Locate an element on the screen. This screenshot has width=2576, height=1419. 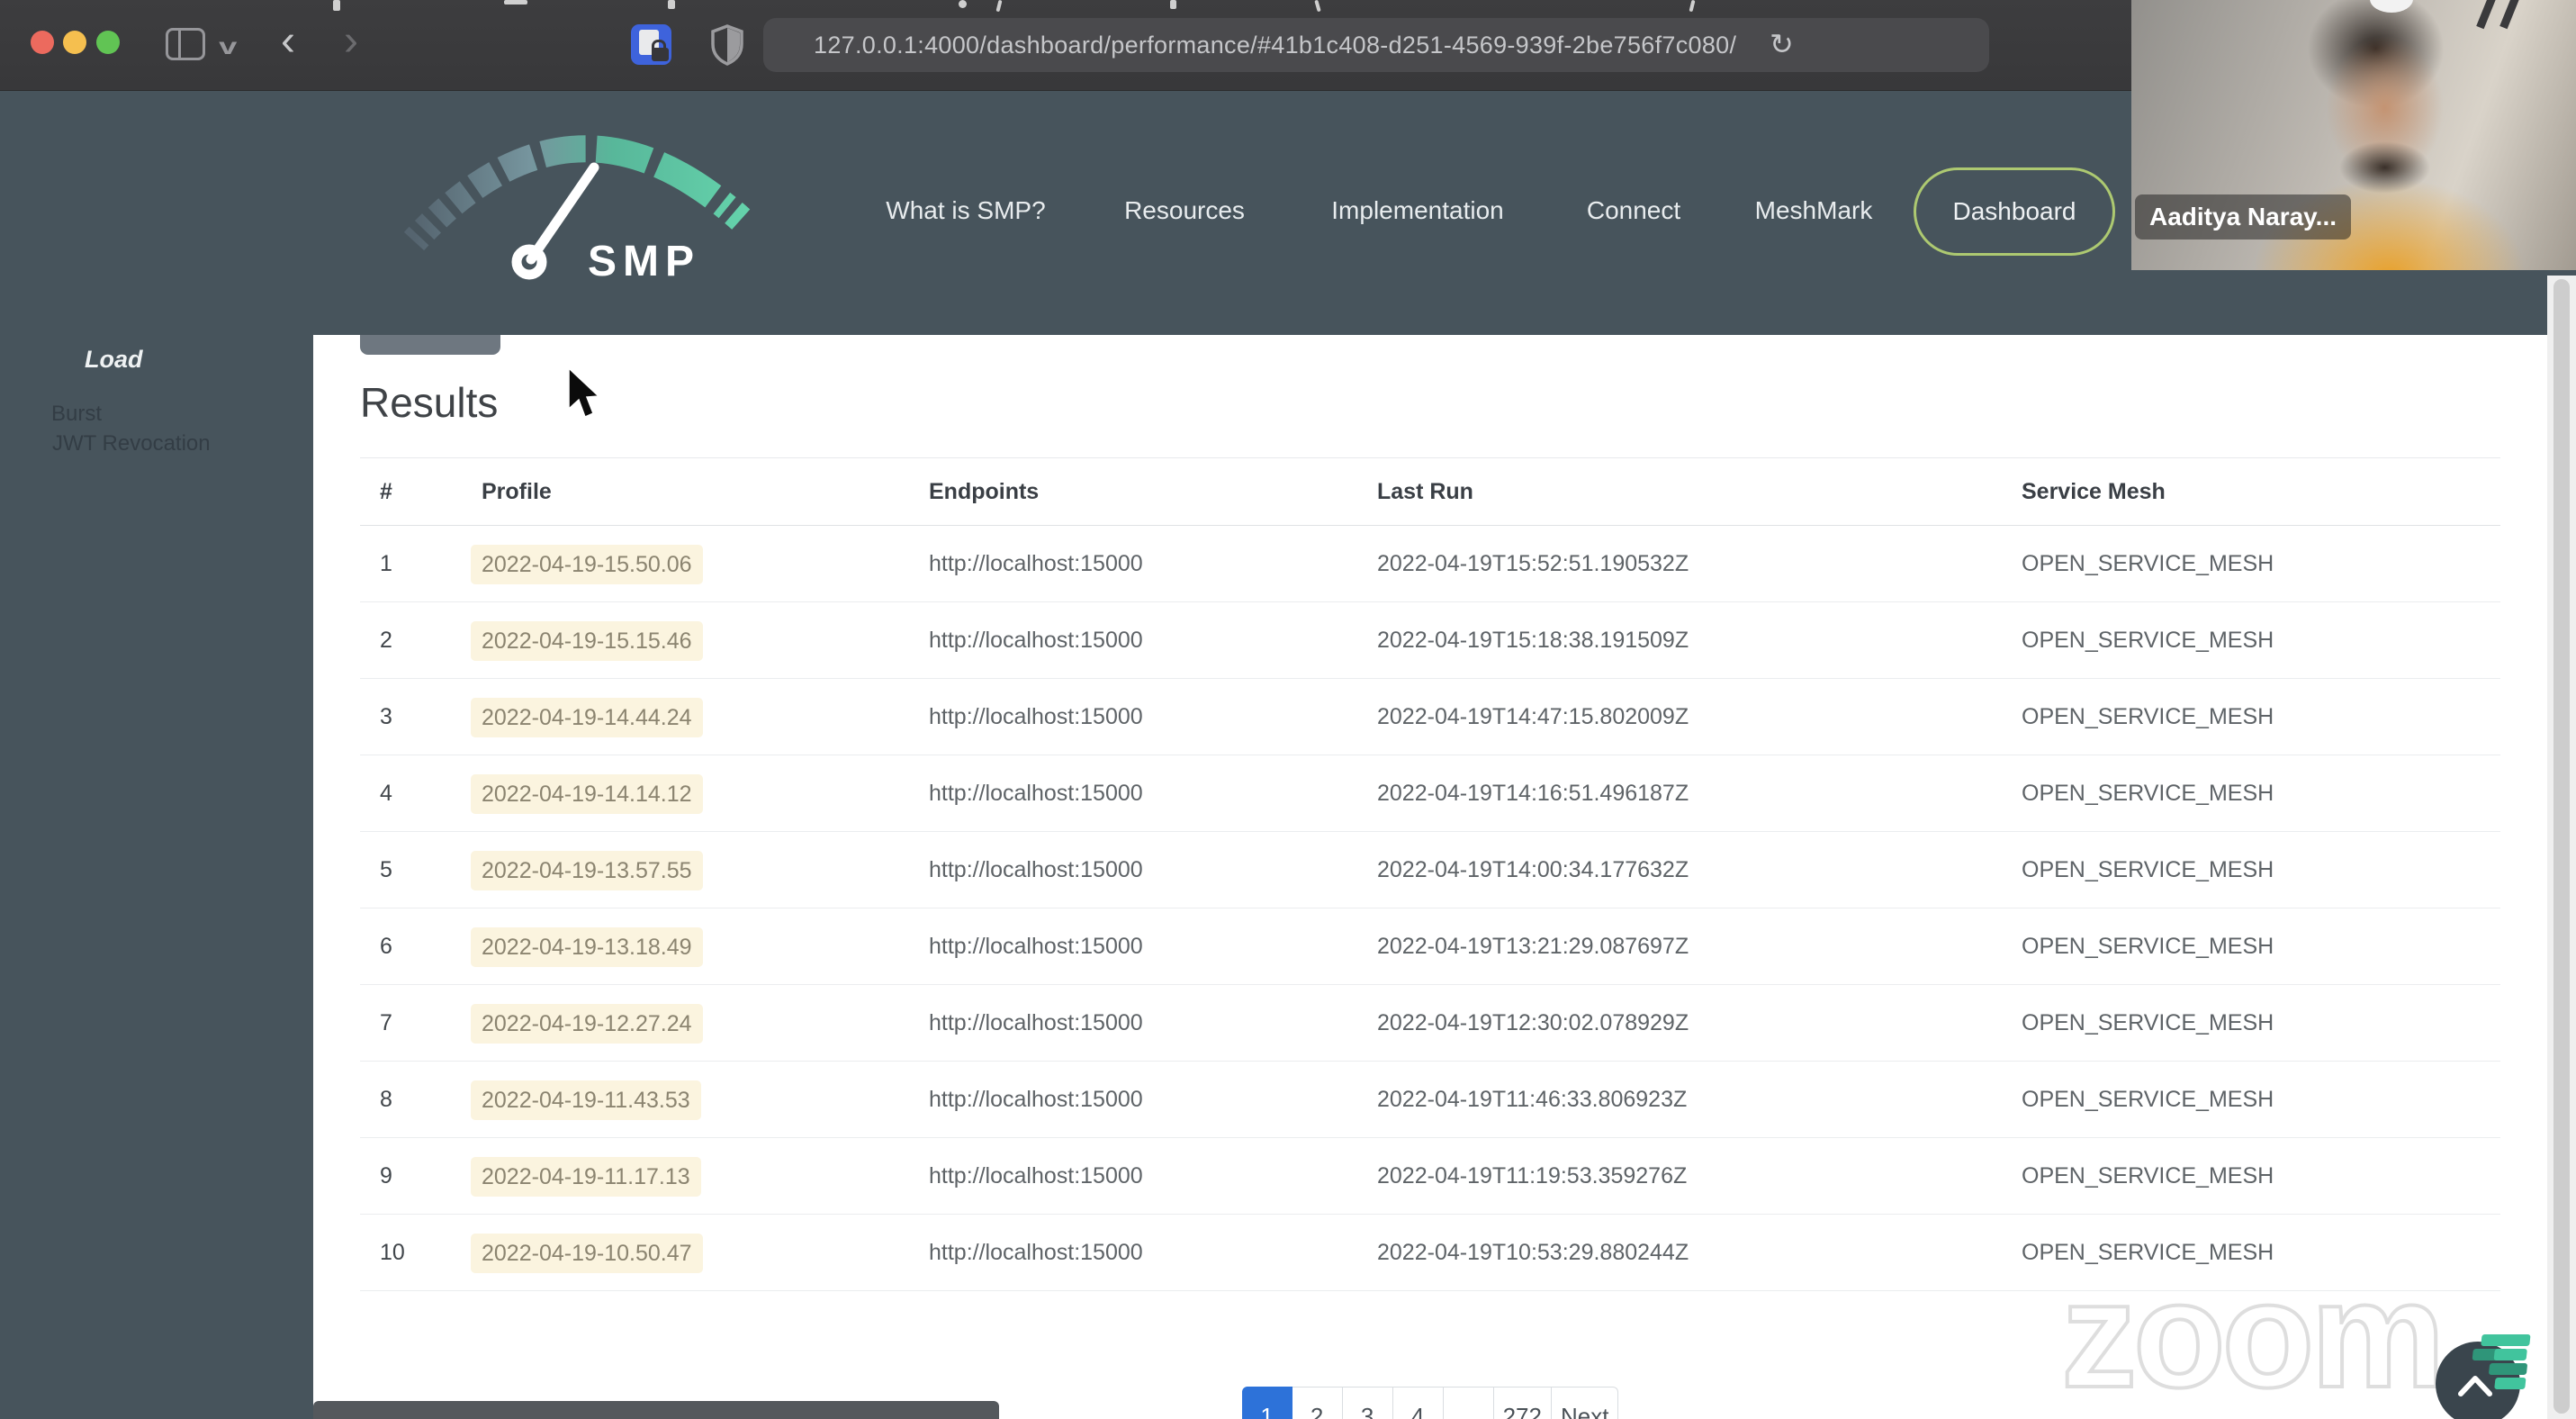
back-button: ‹ is located at coordinates (288, 41).